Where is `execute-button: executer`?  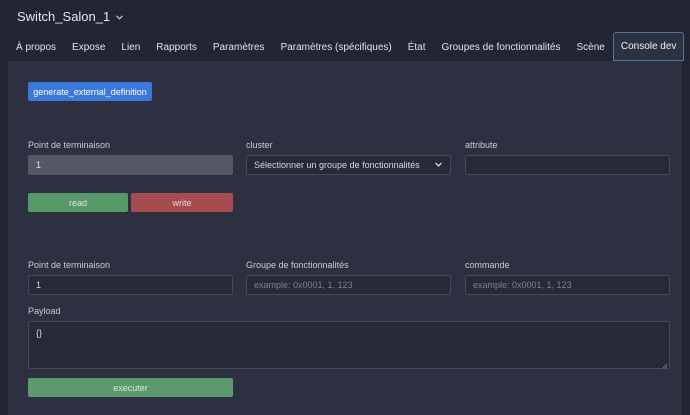
execute-button: executer is located at coordinates (130, 387).